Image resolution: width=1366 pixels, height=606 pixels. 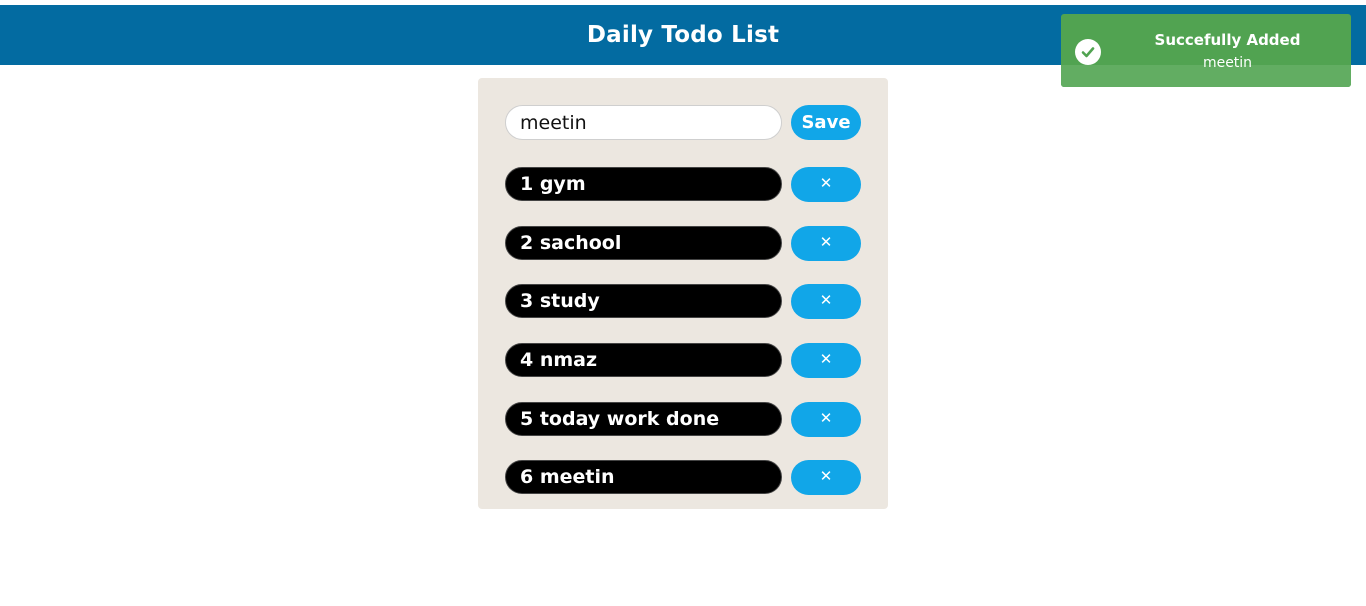 What do you see at coordinates (683, 35) in the screenshot?
I see `page-title: Daily Todo List` at bounding box center [683, 35].